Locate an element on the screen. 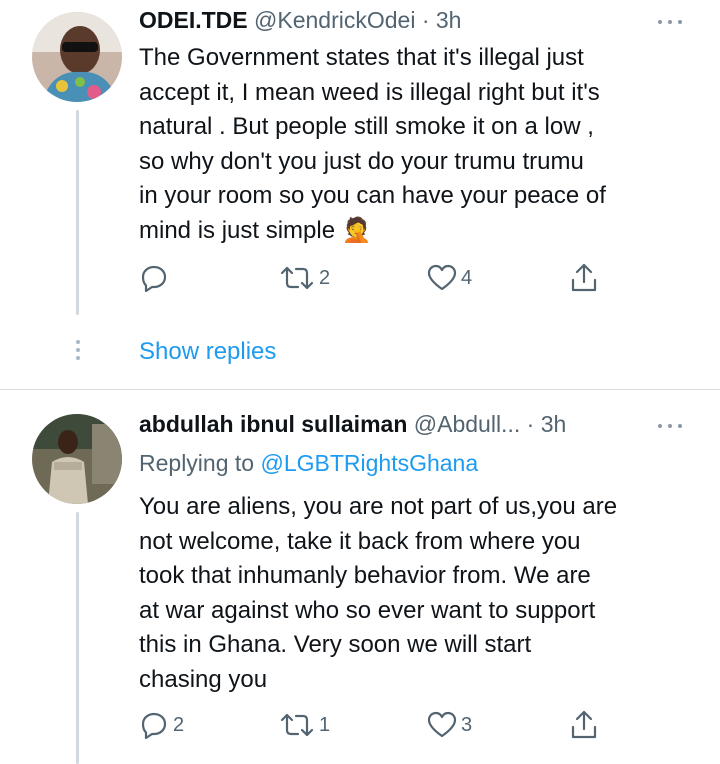 The width and height of the screenshot is (720, 764). retweet-button: 1 is located at coordinates (304, 725).